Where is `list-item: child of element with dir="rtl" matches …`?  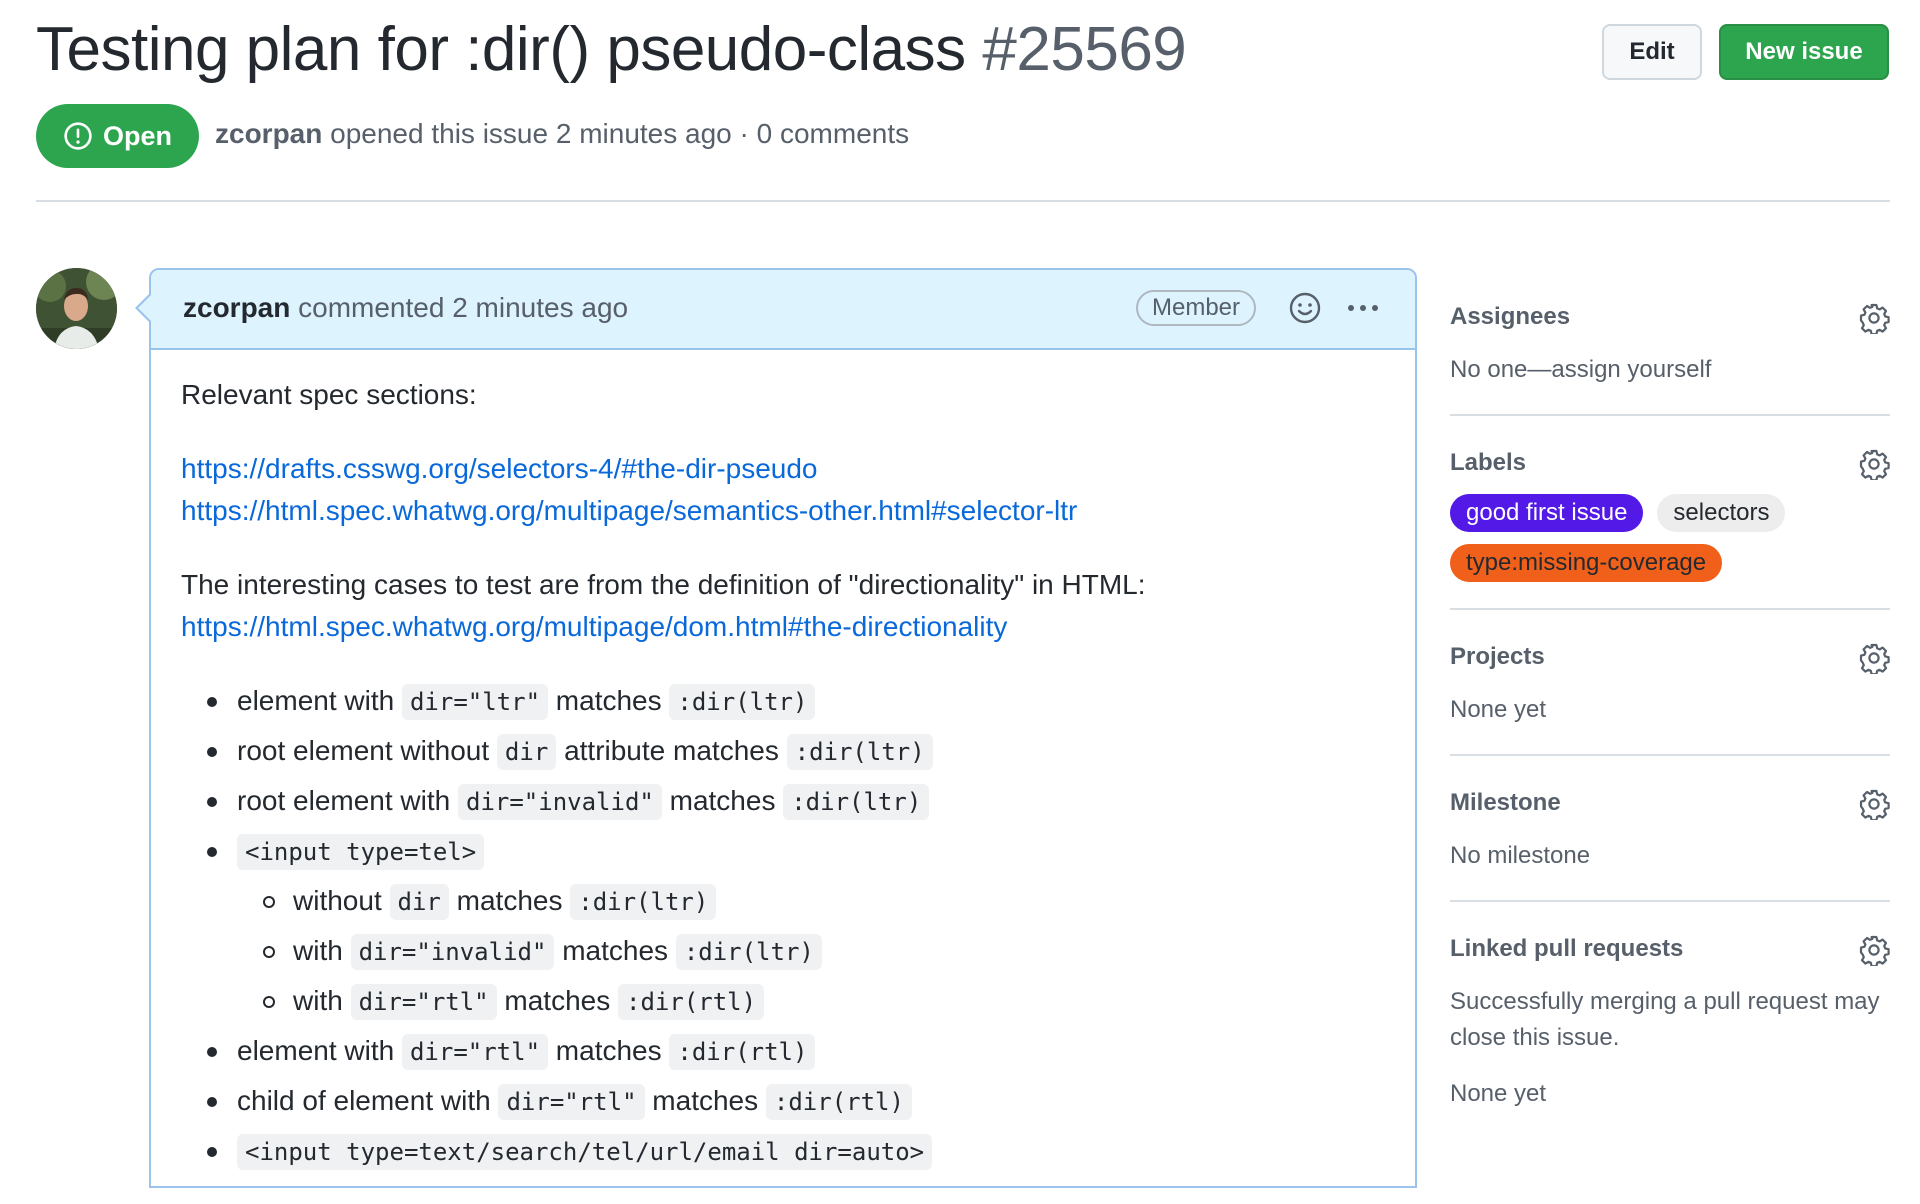 list-item: child of element with dir="rtl" matches … is located at coordinates (796, 1101).